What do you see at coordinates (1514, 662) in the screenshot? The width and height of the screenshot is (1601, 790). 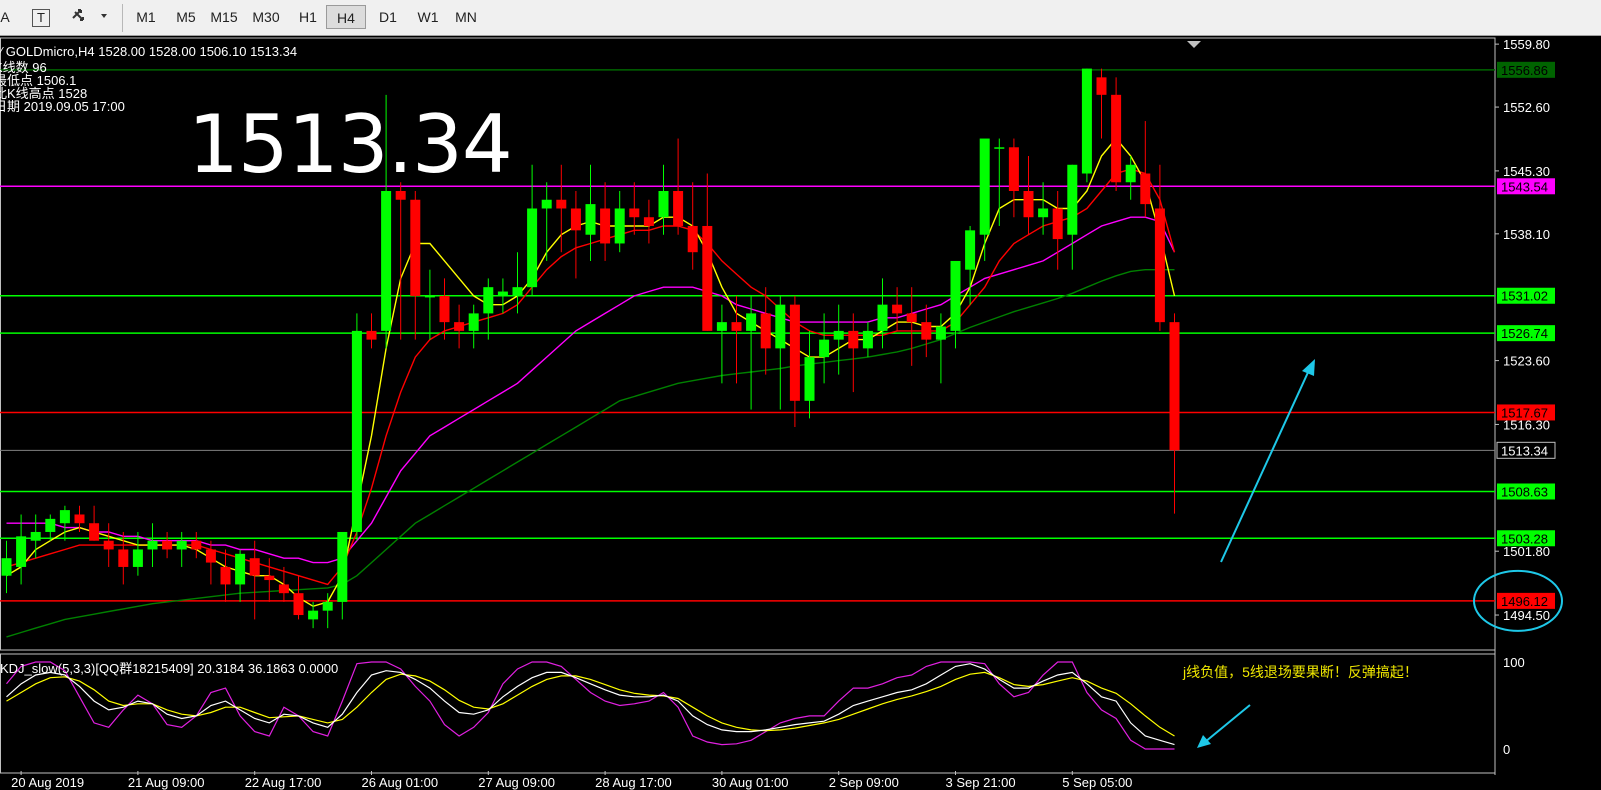 I see `kdj-tick-label: 100` at bounding box center [1514, 662].